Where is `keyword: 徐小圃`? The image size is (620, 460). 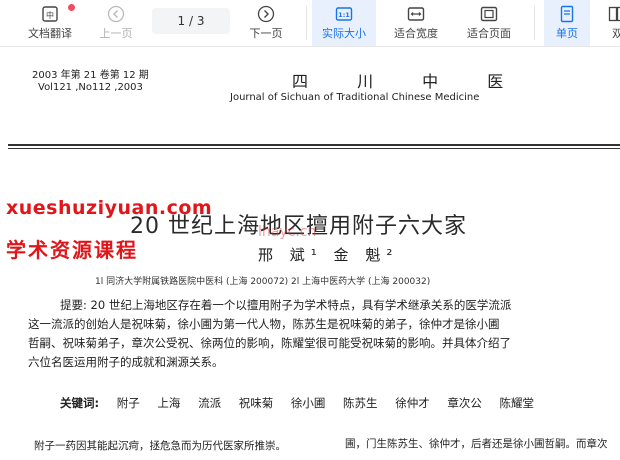
keyword: 徐小圃 is located at coordinates (308, 403).